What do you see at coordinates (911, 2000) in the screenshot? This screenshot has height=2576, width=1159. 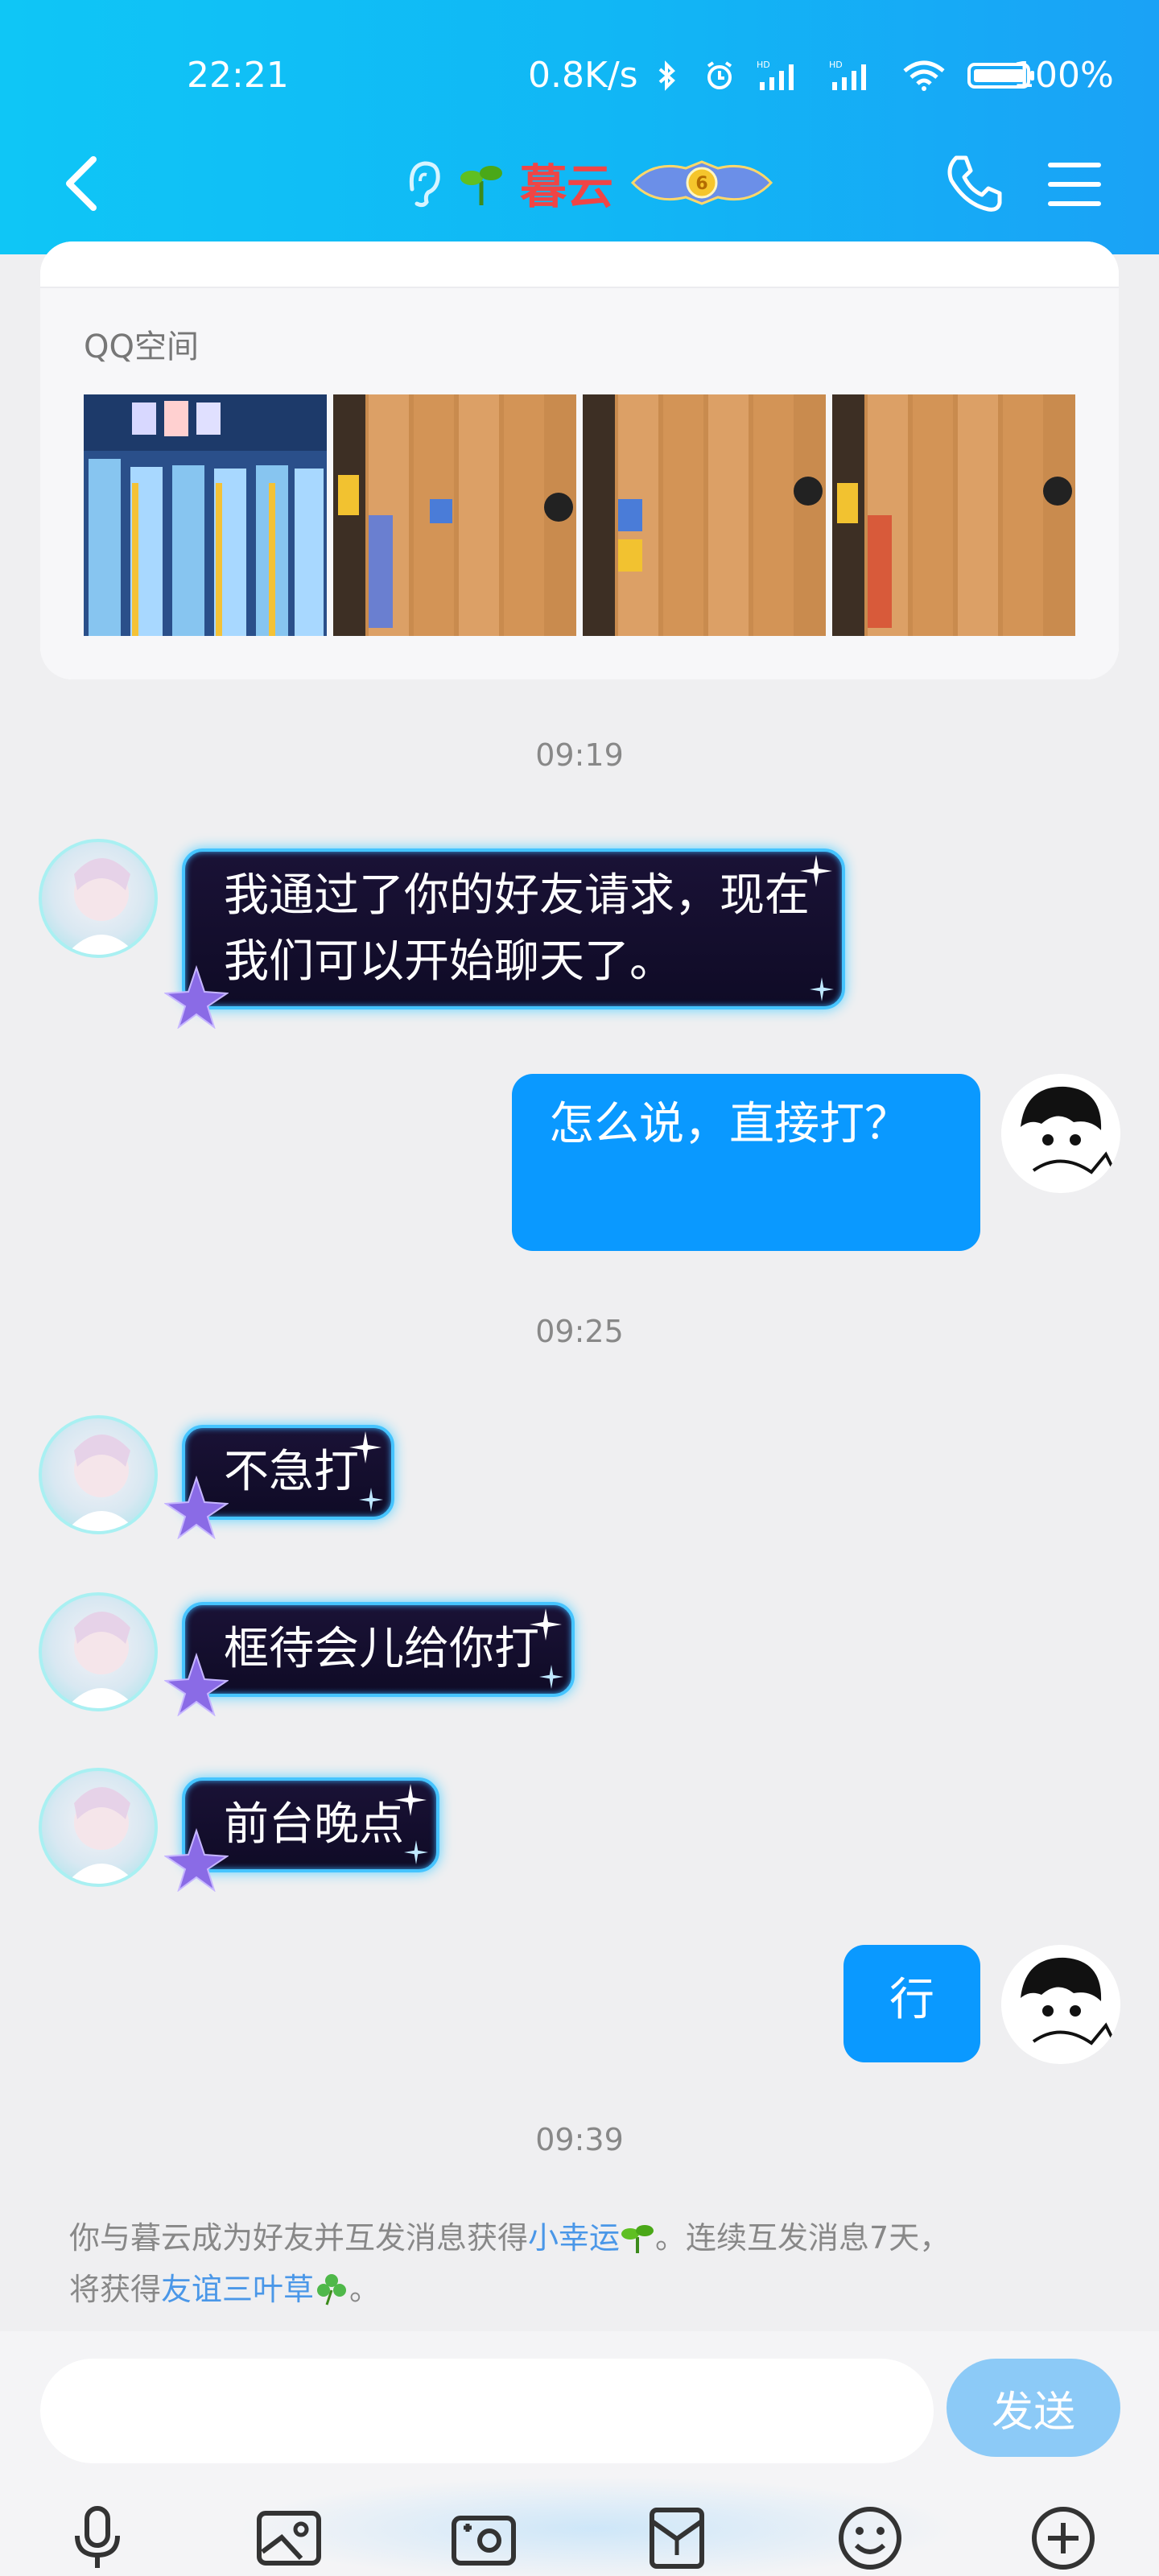 I see `message-text: 行` at bounding box center [911, 2000].